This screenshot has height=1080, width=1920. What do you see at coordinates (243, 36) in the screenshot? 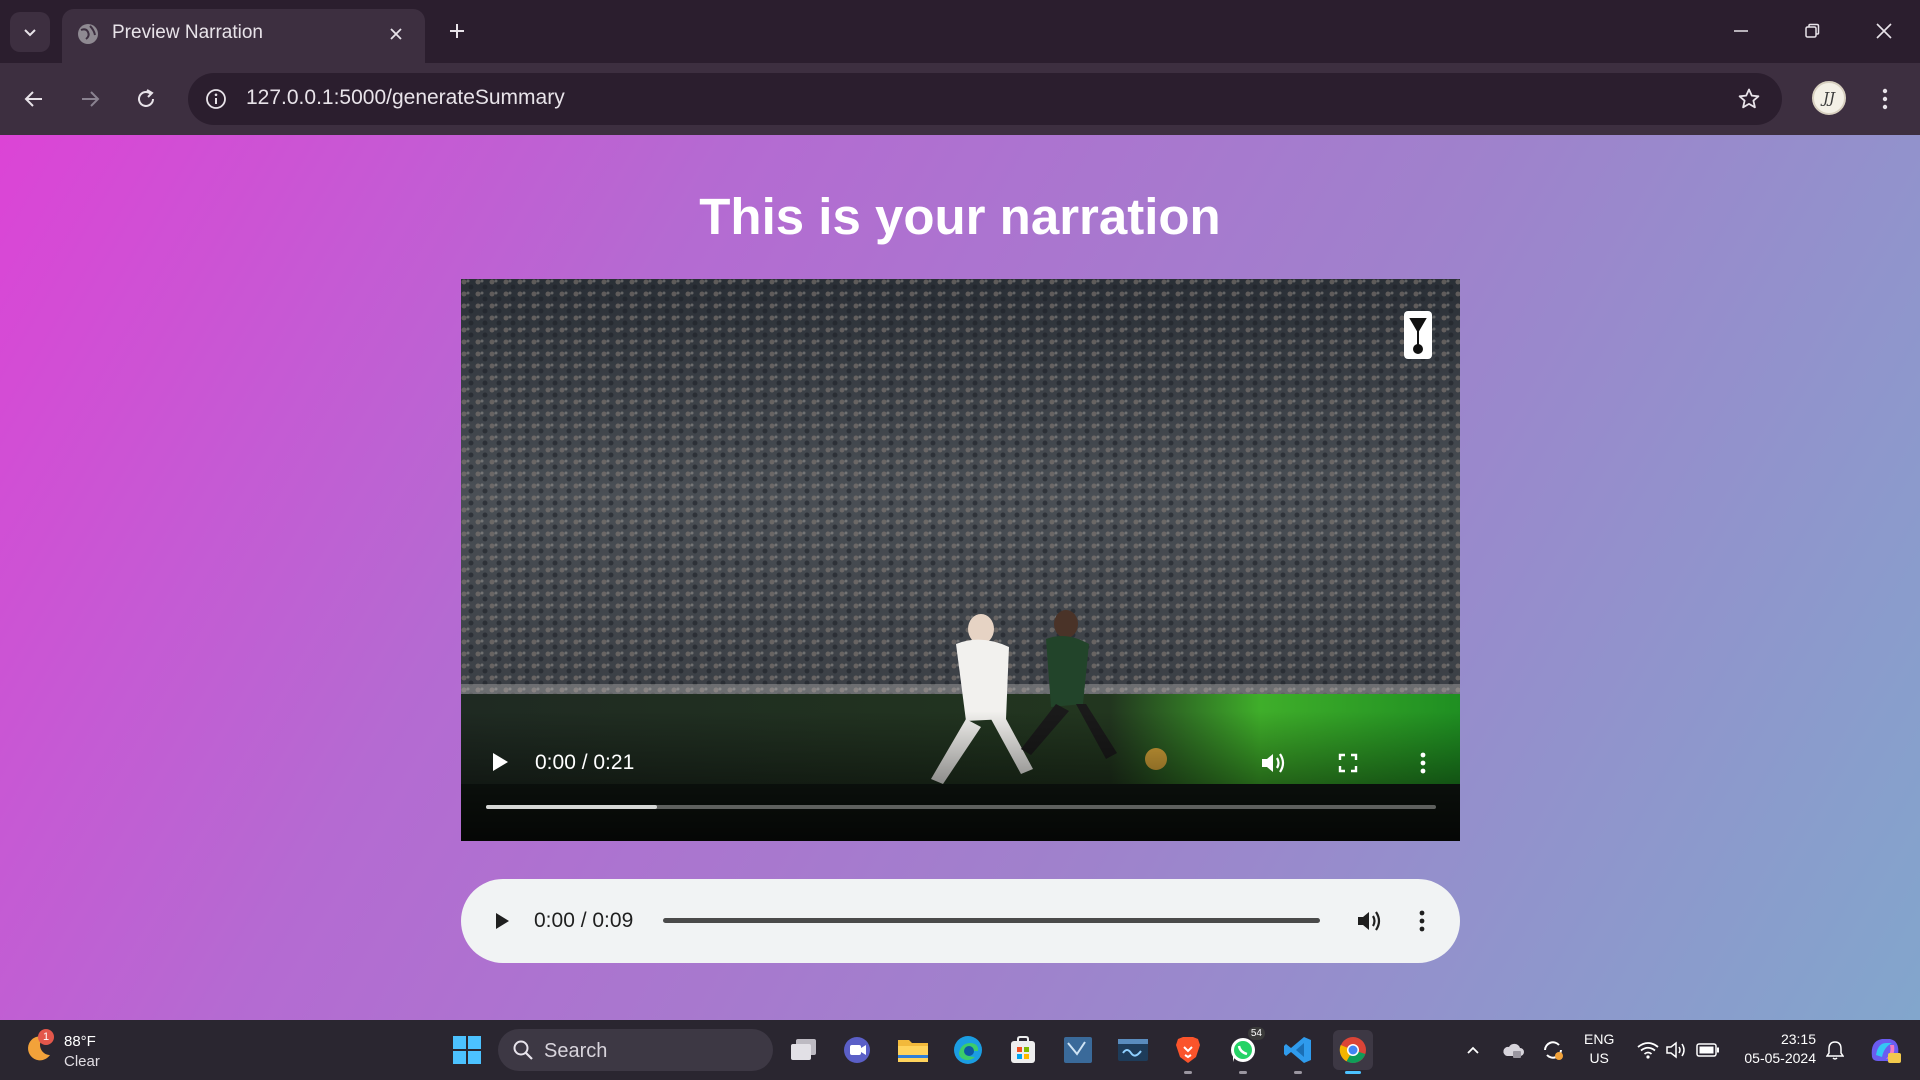
I see `active-tab: Preview Narration` at bounding box center [243, 36].